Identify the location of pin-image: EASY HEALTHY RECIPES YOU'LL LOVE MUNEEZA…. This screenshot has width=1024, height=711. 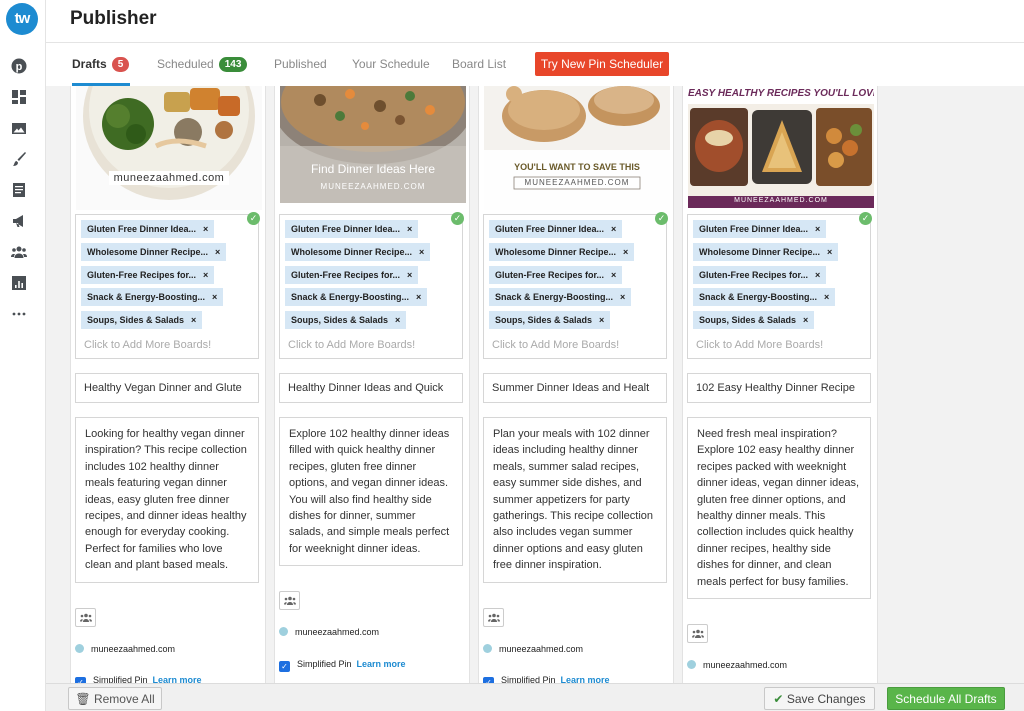
(781, 147).